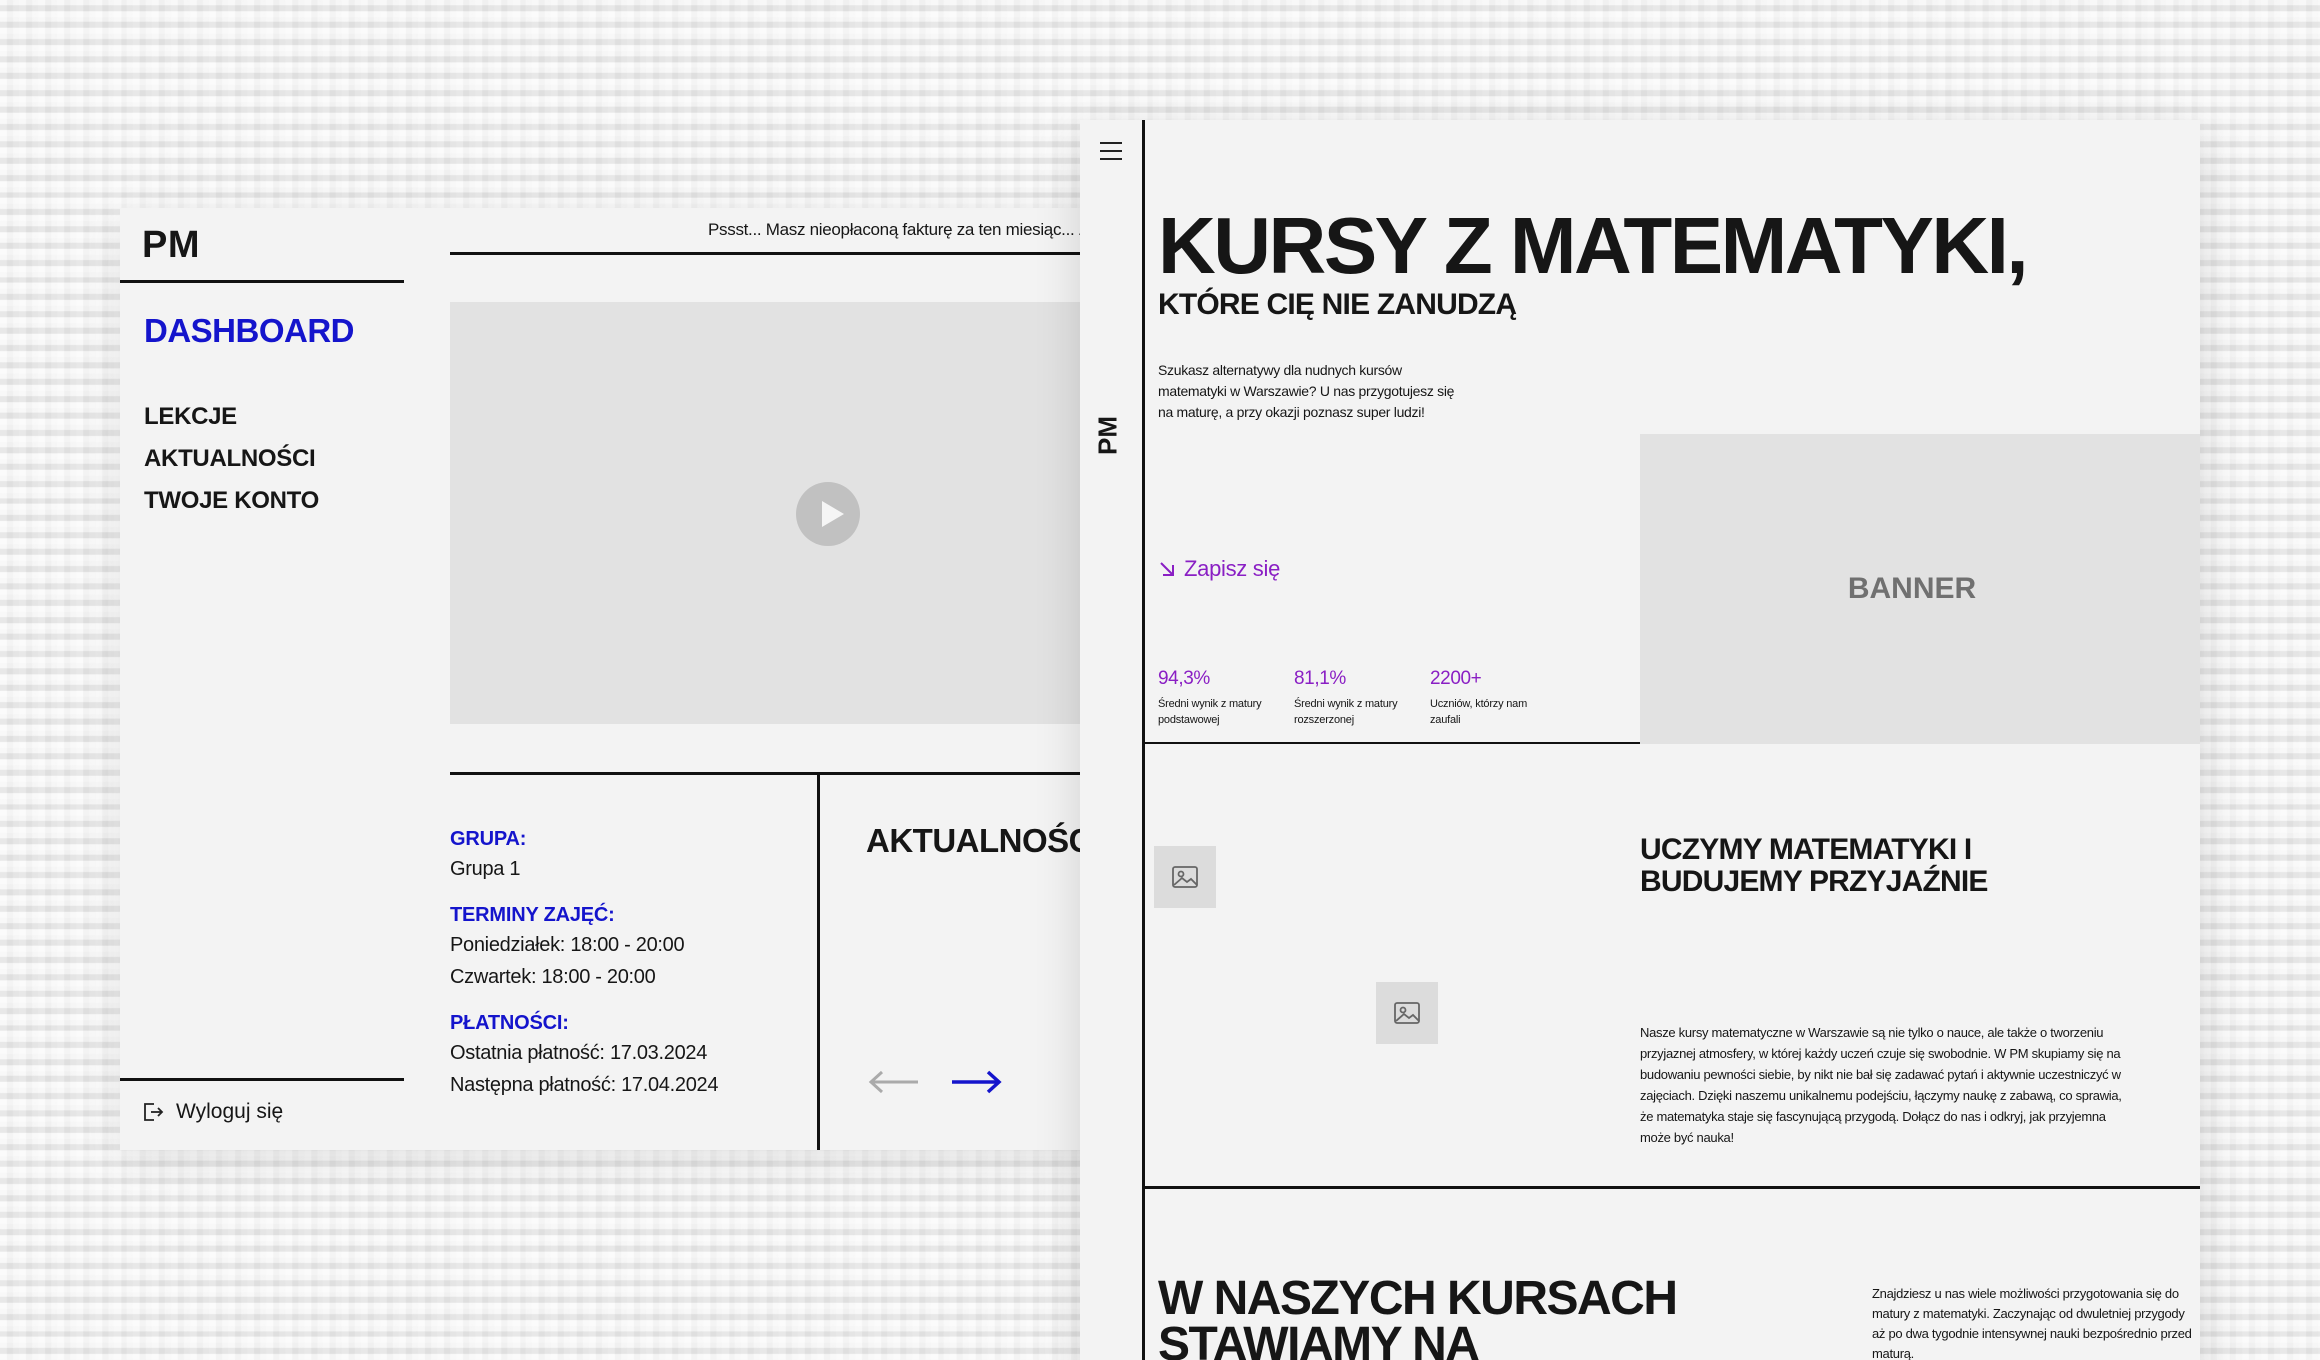  I want to click on stat-students: 2200+ Uczniów, którzy nam zaufali, so click(1485, 698).